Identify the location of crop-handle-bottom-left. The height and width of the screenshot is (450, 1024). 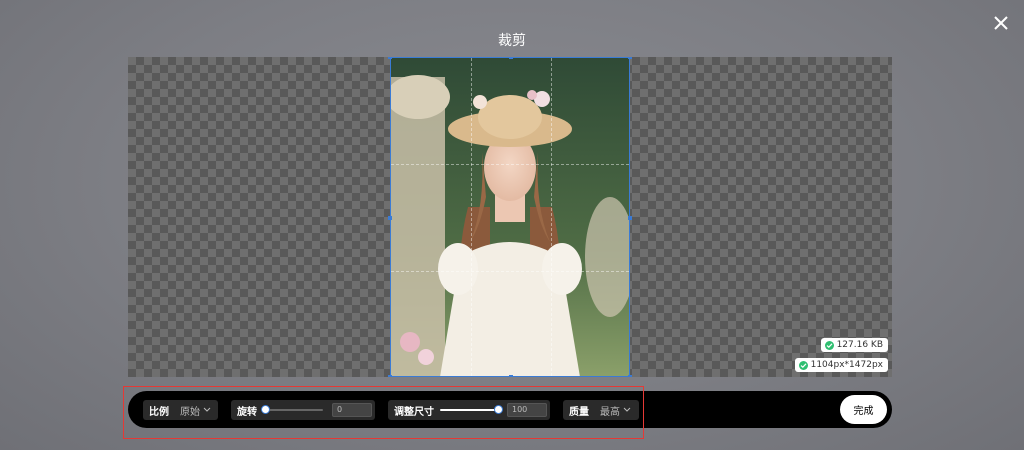
(390, 376).